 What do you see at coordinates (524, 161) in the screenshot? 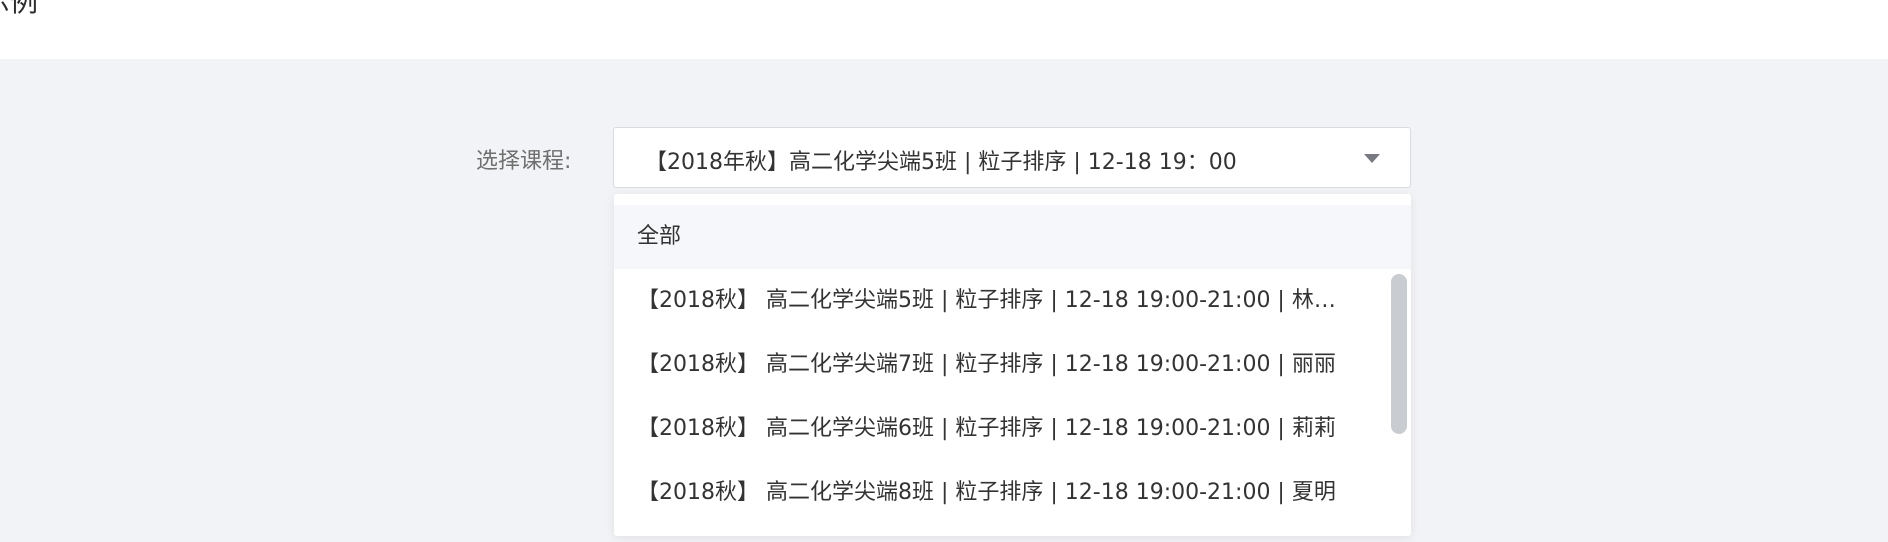
I see `course-select-label: 选择课程:` at bounding box center [524, 161].